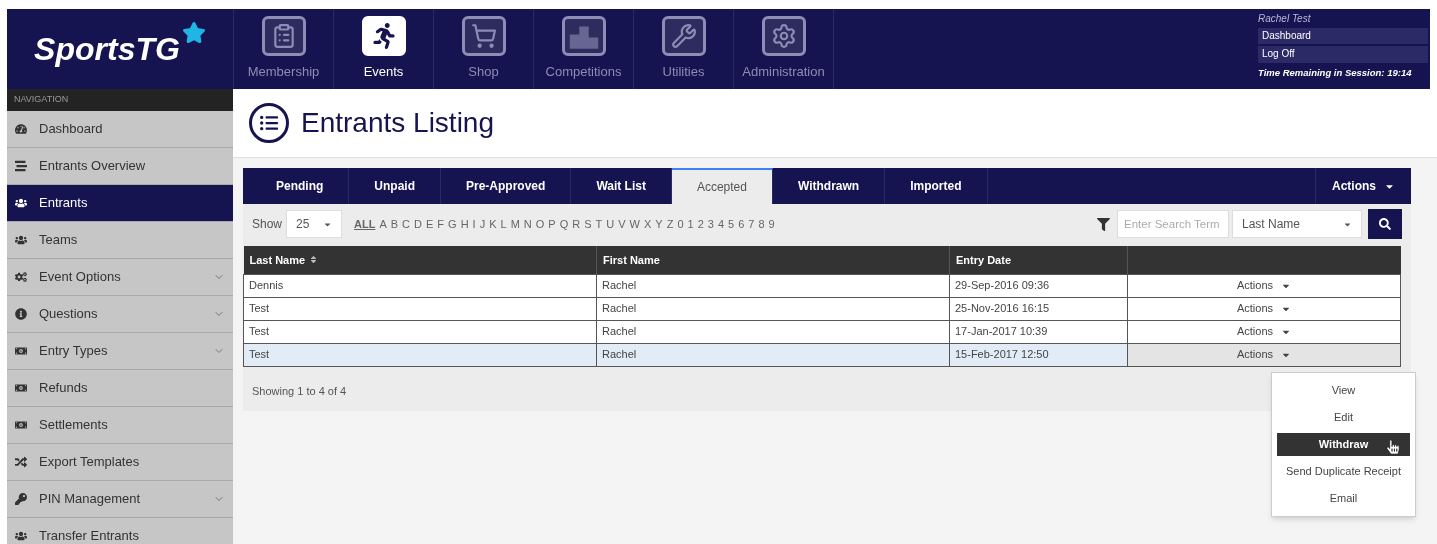  I want to click on top-nav-item: Utilities, so click(683, 49).